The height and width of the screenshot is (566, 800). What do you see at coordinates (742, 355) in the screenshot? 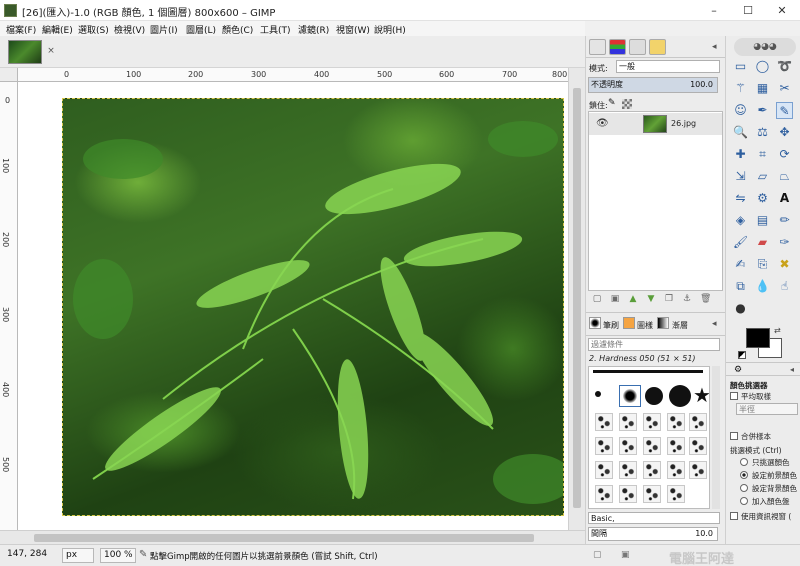
I see `reset-colors-icon` at bounding box center [742, 355].